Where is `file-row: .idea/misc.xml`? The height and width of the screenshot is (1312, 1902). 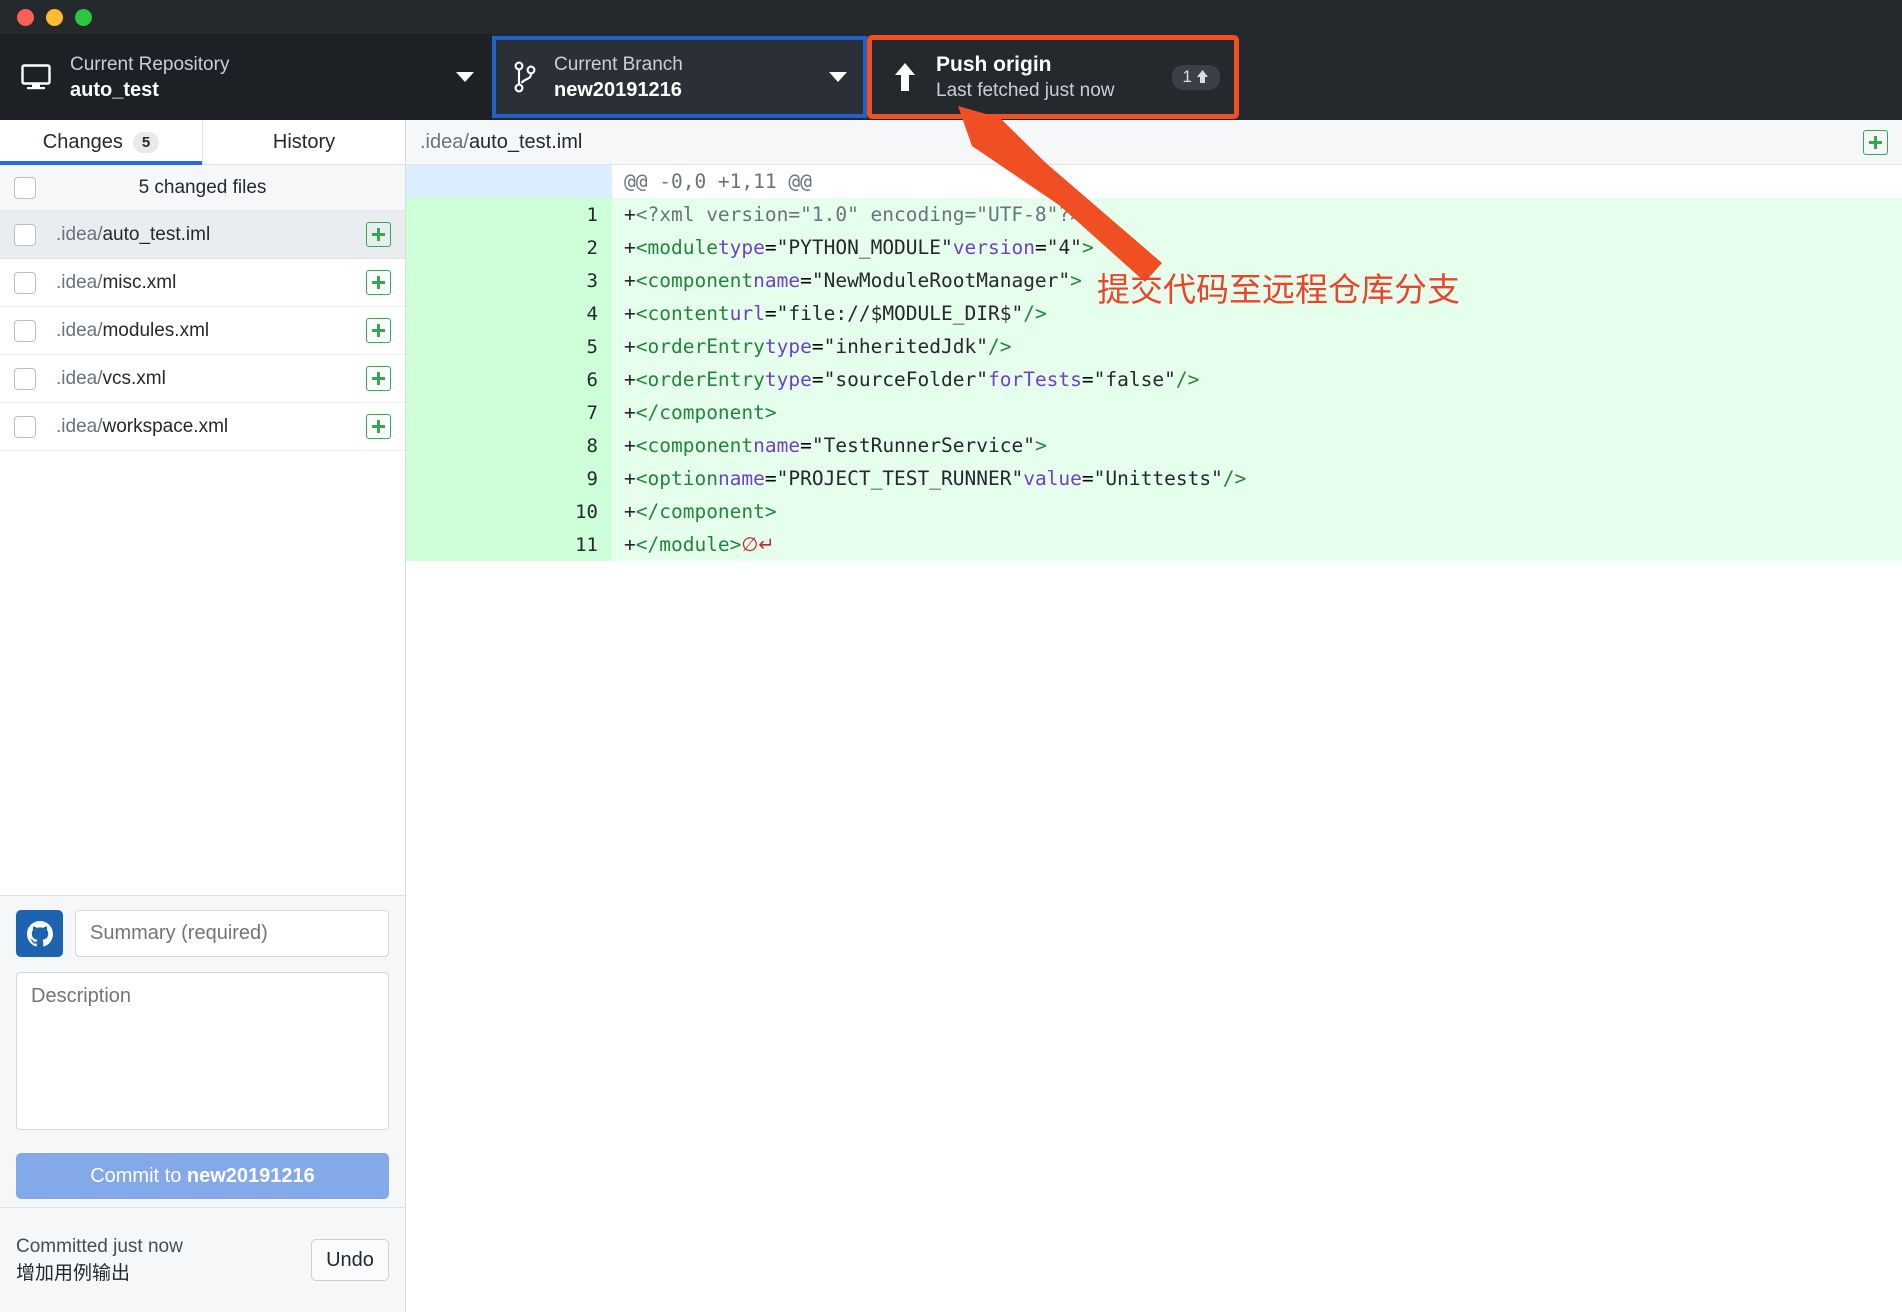
file-row: .idea/misc.xml is located at coordinates (202, 283).